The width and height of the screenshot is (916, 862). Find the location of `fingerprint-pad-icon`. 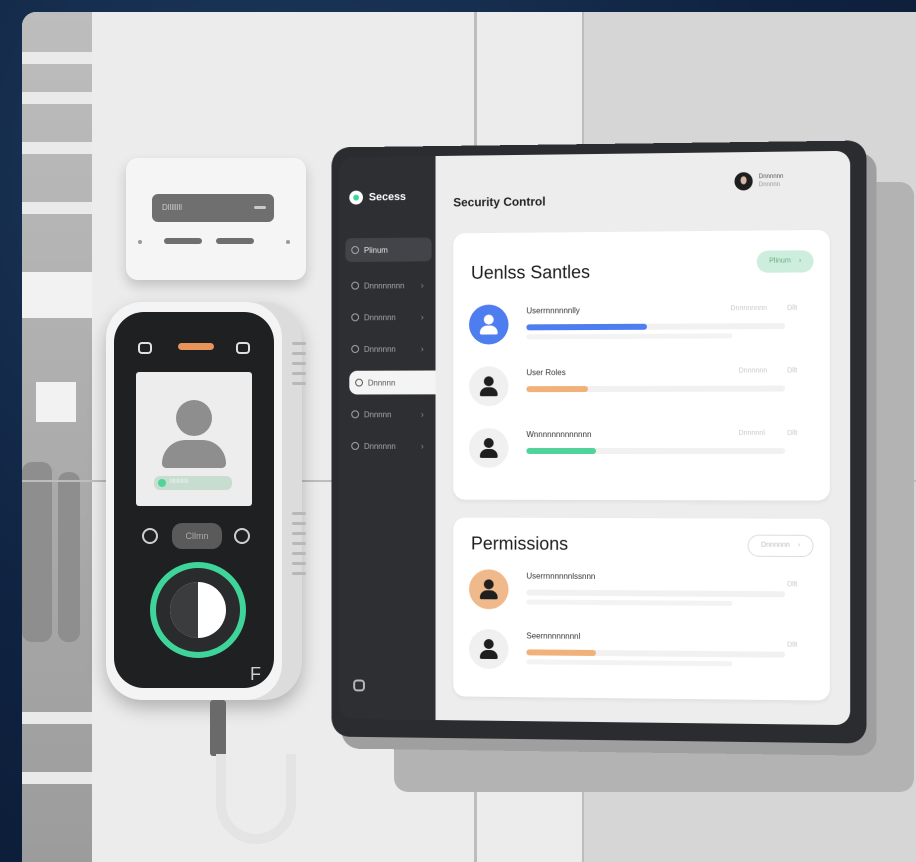

fingerprint-pad-icon is located at coordinates (198, 610).